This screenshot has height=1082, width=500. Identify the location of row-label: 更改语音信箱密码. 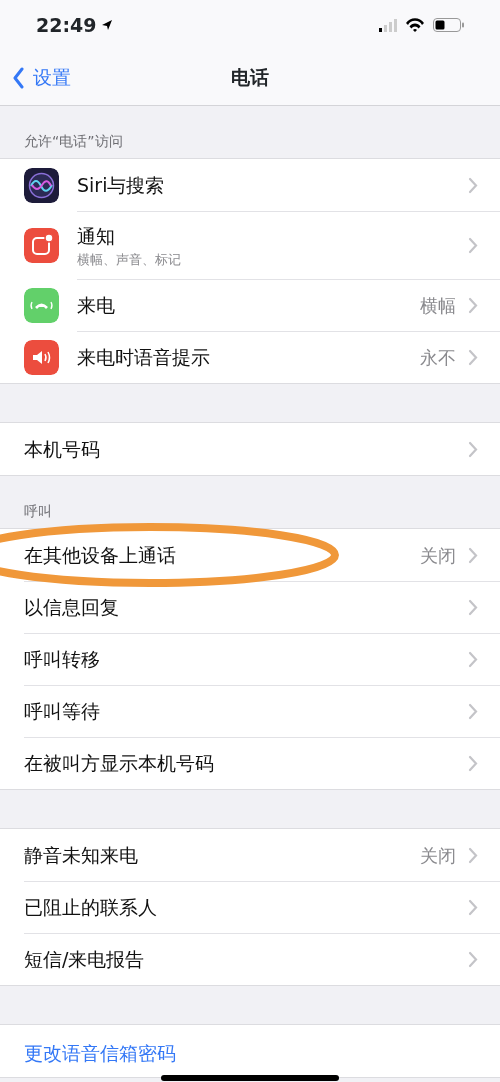
(100, 1053).